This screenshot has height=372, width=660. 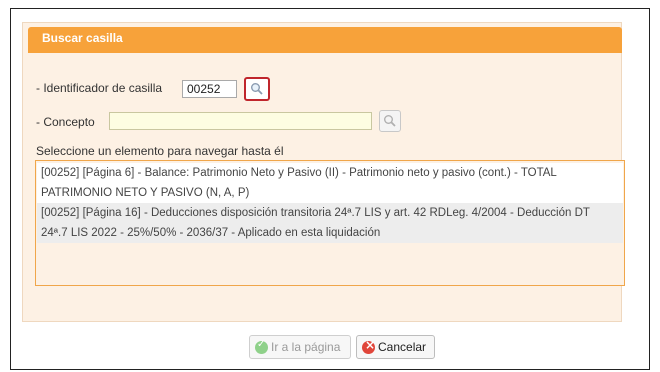 I want to click on concept-field-input, so click(x=240, y=121).